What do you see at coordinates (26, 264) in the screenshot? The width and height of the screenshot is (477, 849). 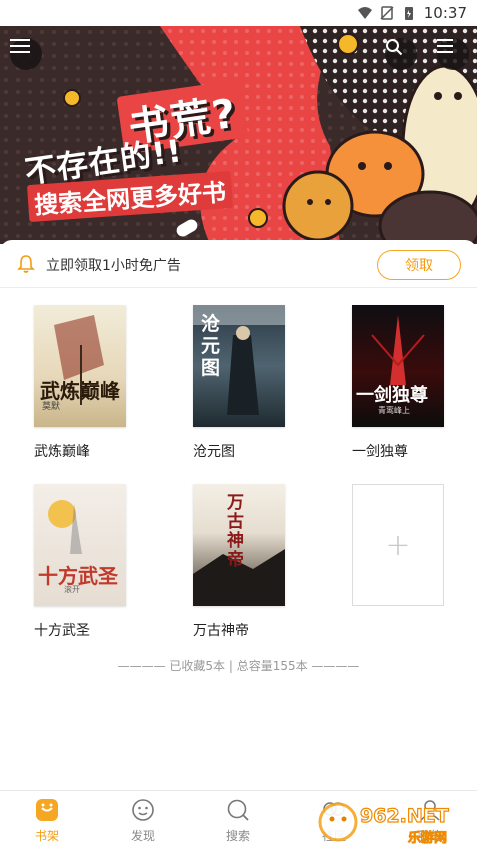 I see `bell-icon` at bounding box center [26, 264].